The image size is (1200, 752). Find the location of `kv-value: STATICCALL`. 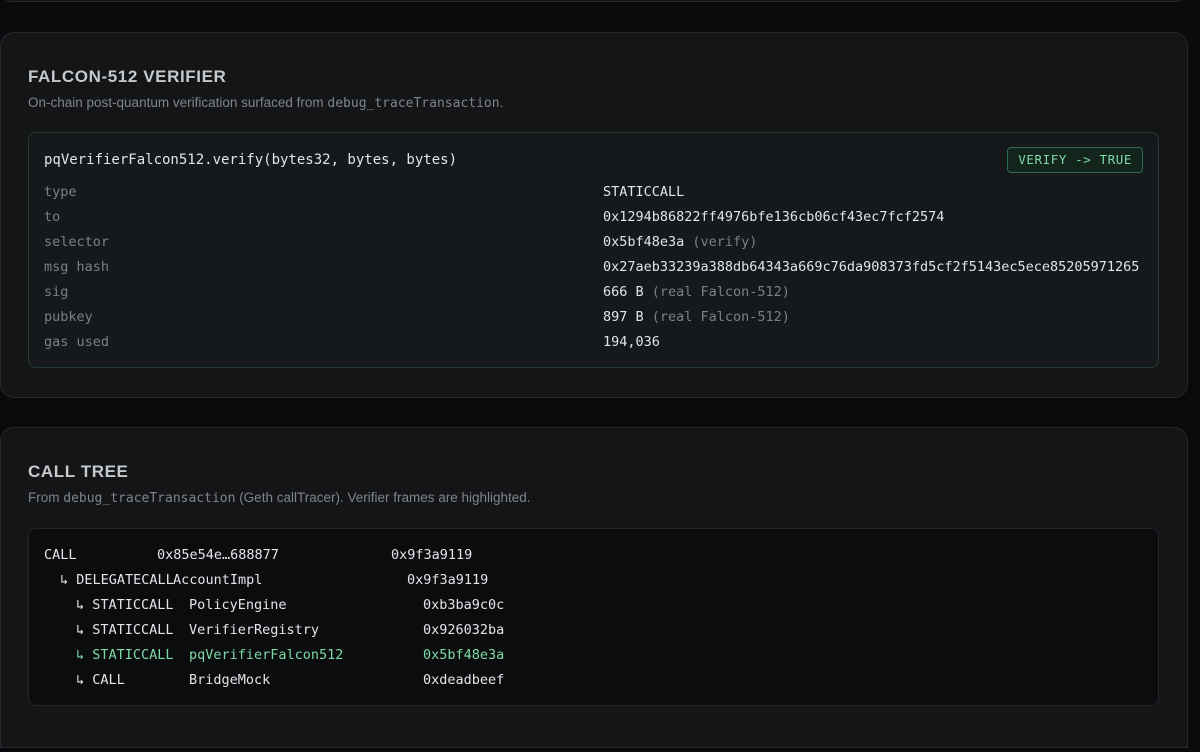

kv-value: STATICCALL is located at coordinates (643, 192).